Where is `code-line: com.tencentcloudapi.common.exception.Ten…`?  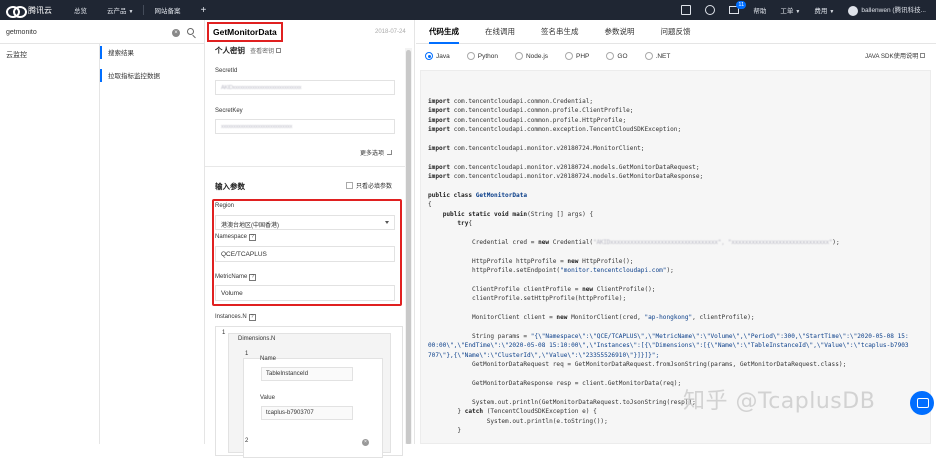 code-line: com.tencentcloudapi.common.exception.Ten… is located at coordinates (567, 130).